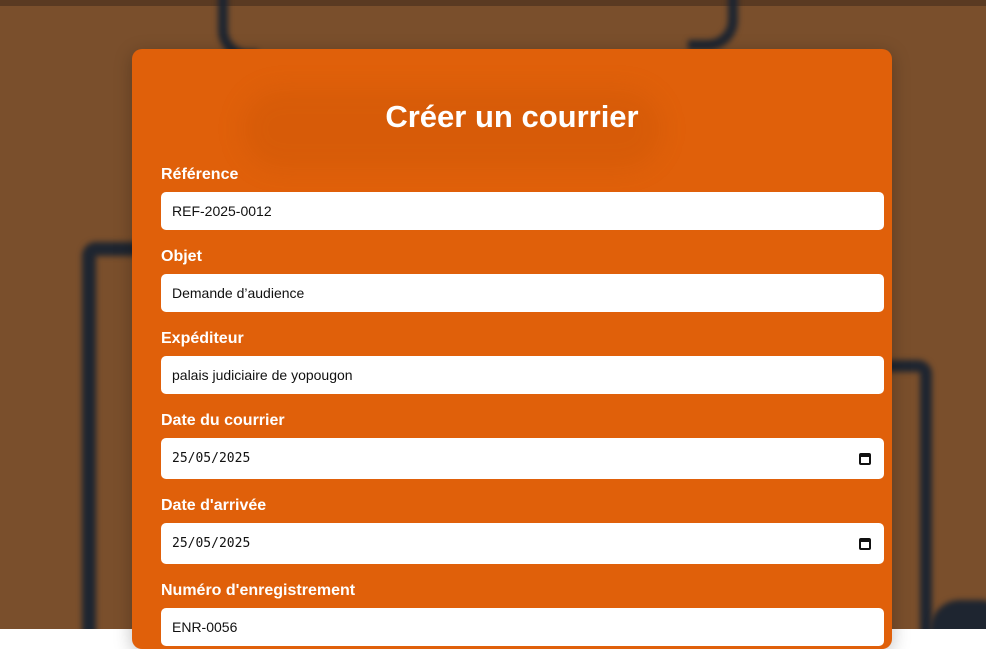 The height and width of the screenshot is (649, 986). I want to click on field-date-courrier: Date du courrier 25/05/2025, so click(522, 445).